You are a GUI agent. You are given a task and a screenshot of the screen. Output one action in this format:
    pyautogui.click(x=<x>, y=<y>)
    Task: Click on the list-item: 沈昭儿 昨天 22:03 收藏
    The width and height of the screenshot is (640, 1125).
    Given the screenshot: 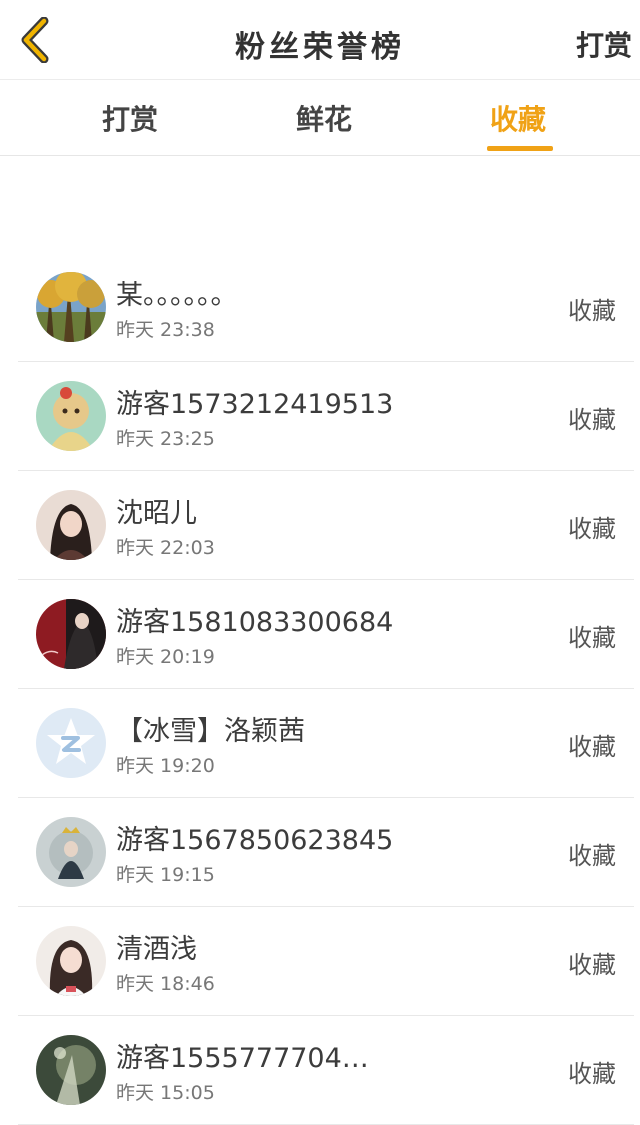 What is the action you would take?
    pyautogui.click(x=326, y=525)
    